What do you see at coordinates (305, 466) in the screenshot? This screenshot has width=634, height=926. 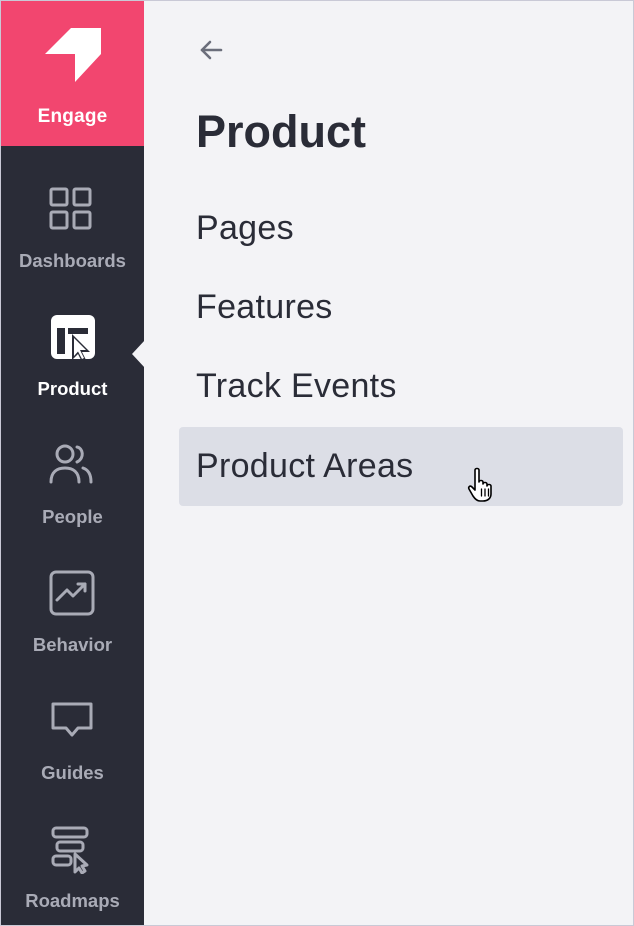 I see `menu-item-label: Product Areas` at bounding box center [305, 466].